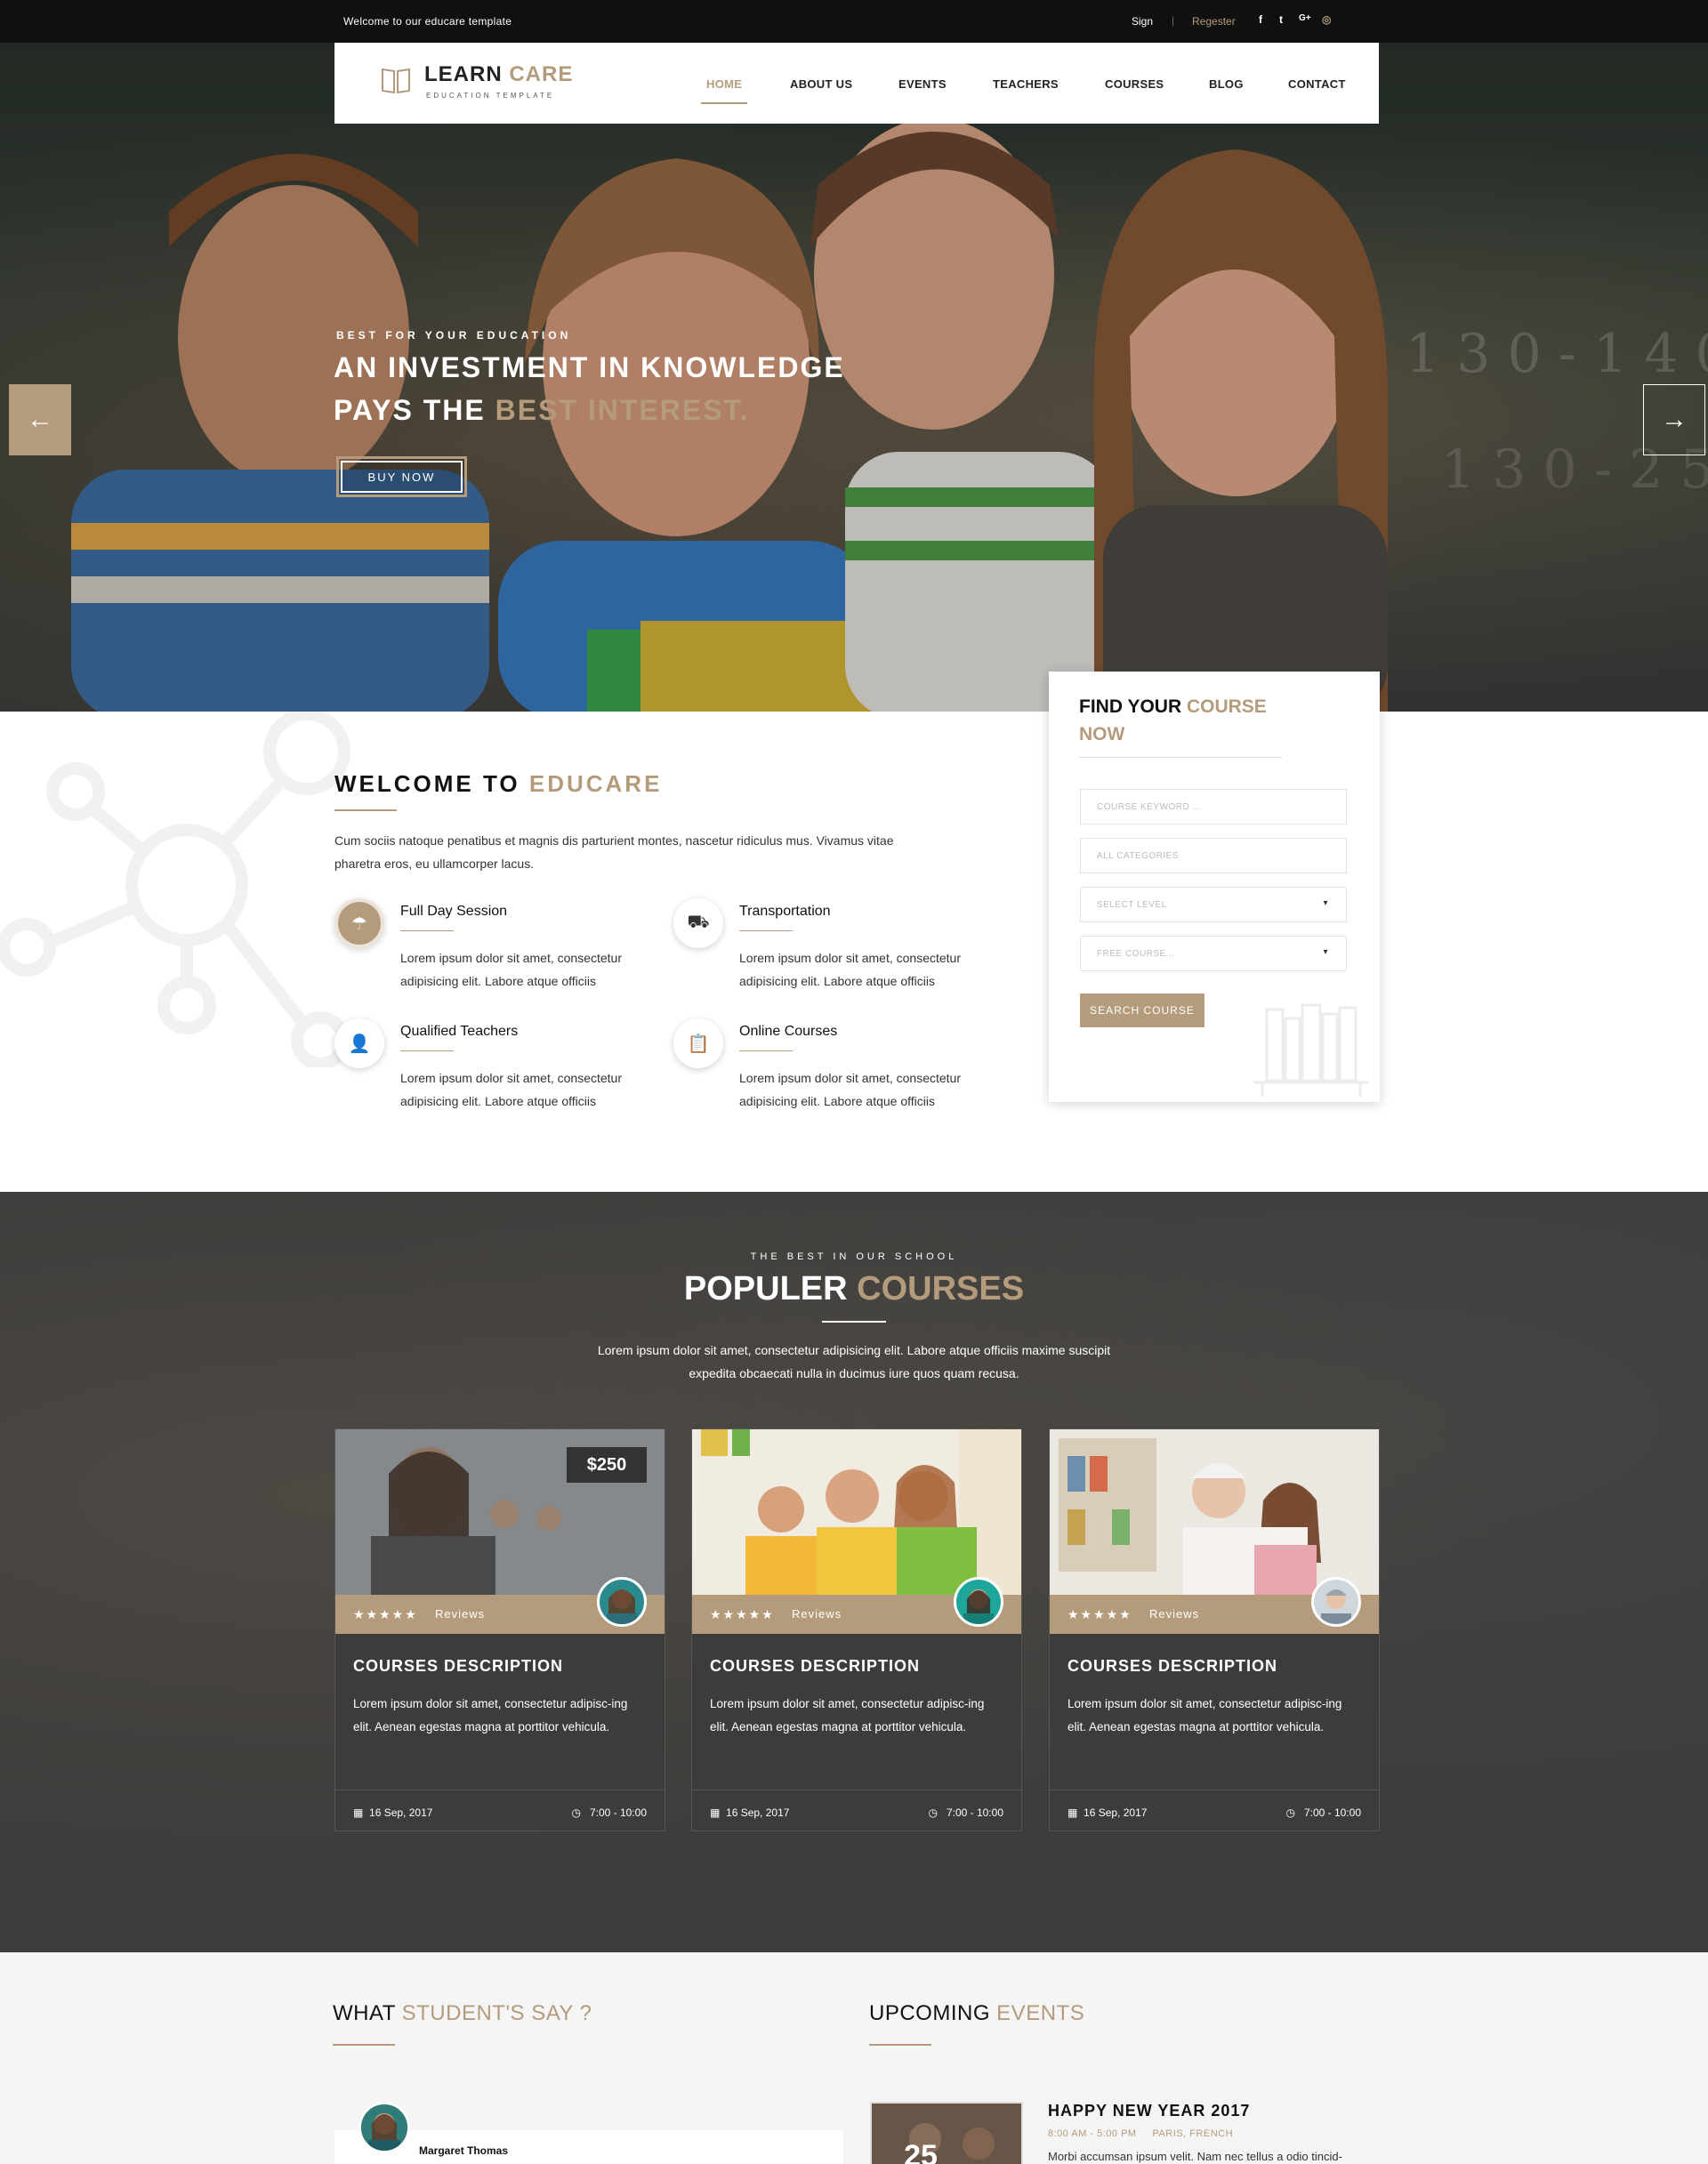 This screenshot has height=2164, width=1708. What do you see at coordinates (1142, 21) in the screenshot?
I see `sign-in-link: Sign` at bounding box center [1142, 21].